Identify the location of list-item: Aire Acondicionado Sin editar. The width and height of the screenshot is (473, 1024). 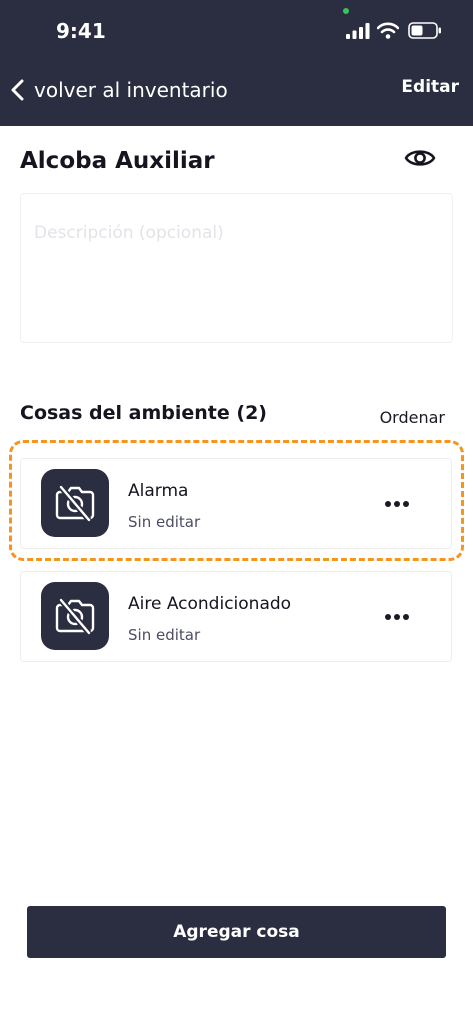
(236, 616).